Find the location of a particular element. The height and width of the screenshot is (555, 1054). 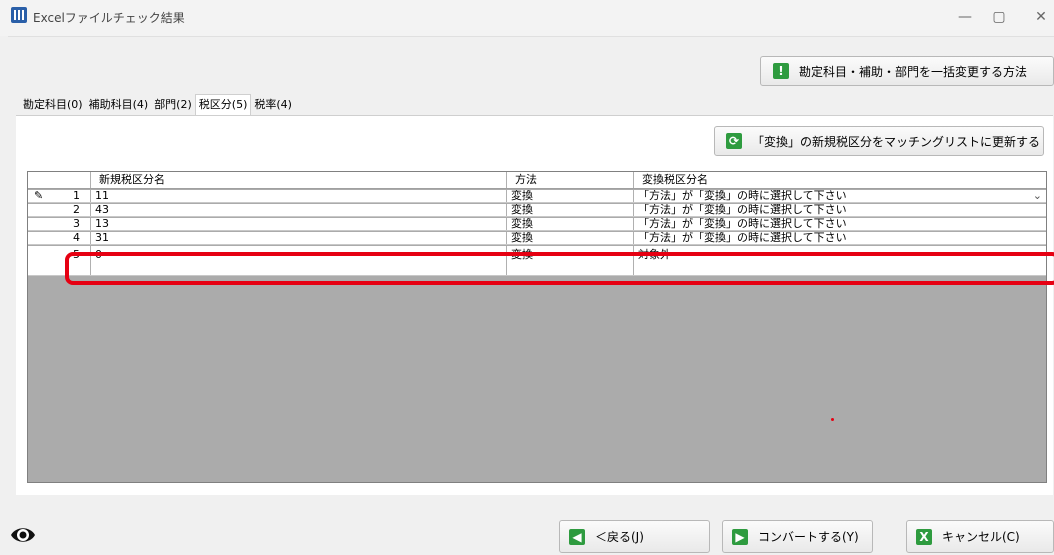

grid-header: 新規税区分名 方法 変換税区分名 is located at coordinates (537, 180).